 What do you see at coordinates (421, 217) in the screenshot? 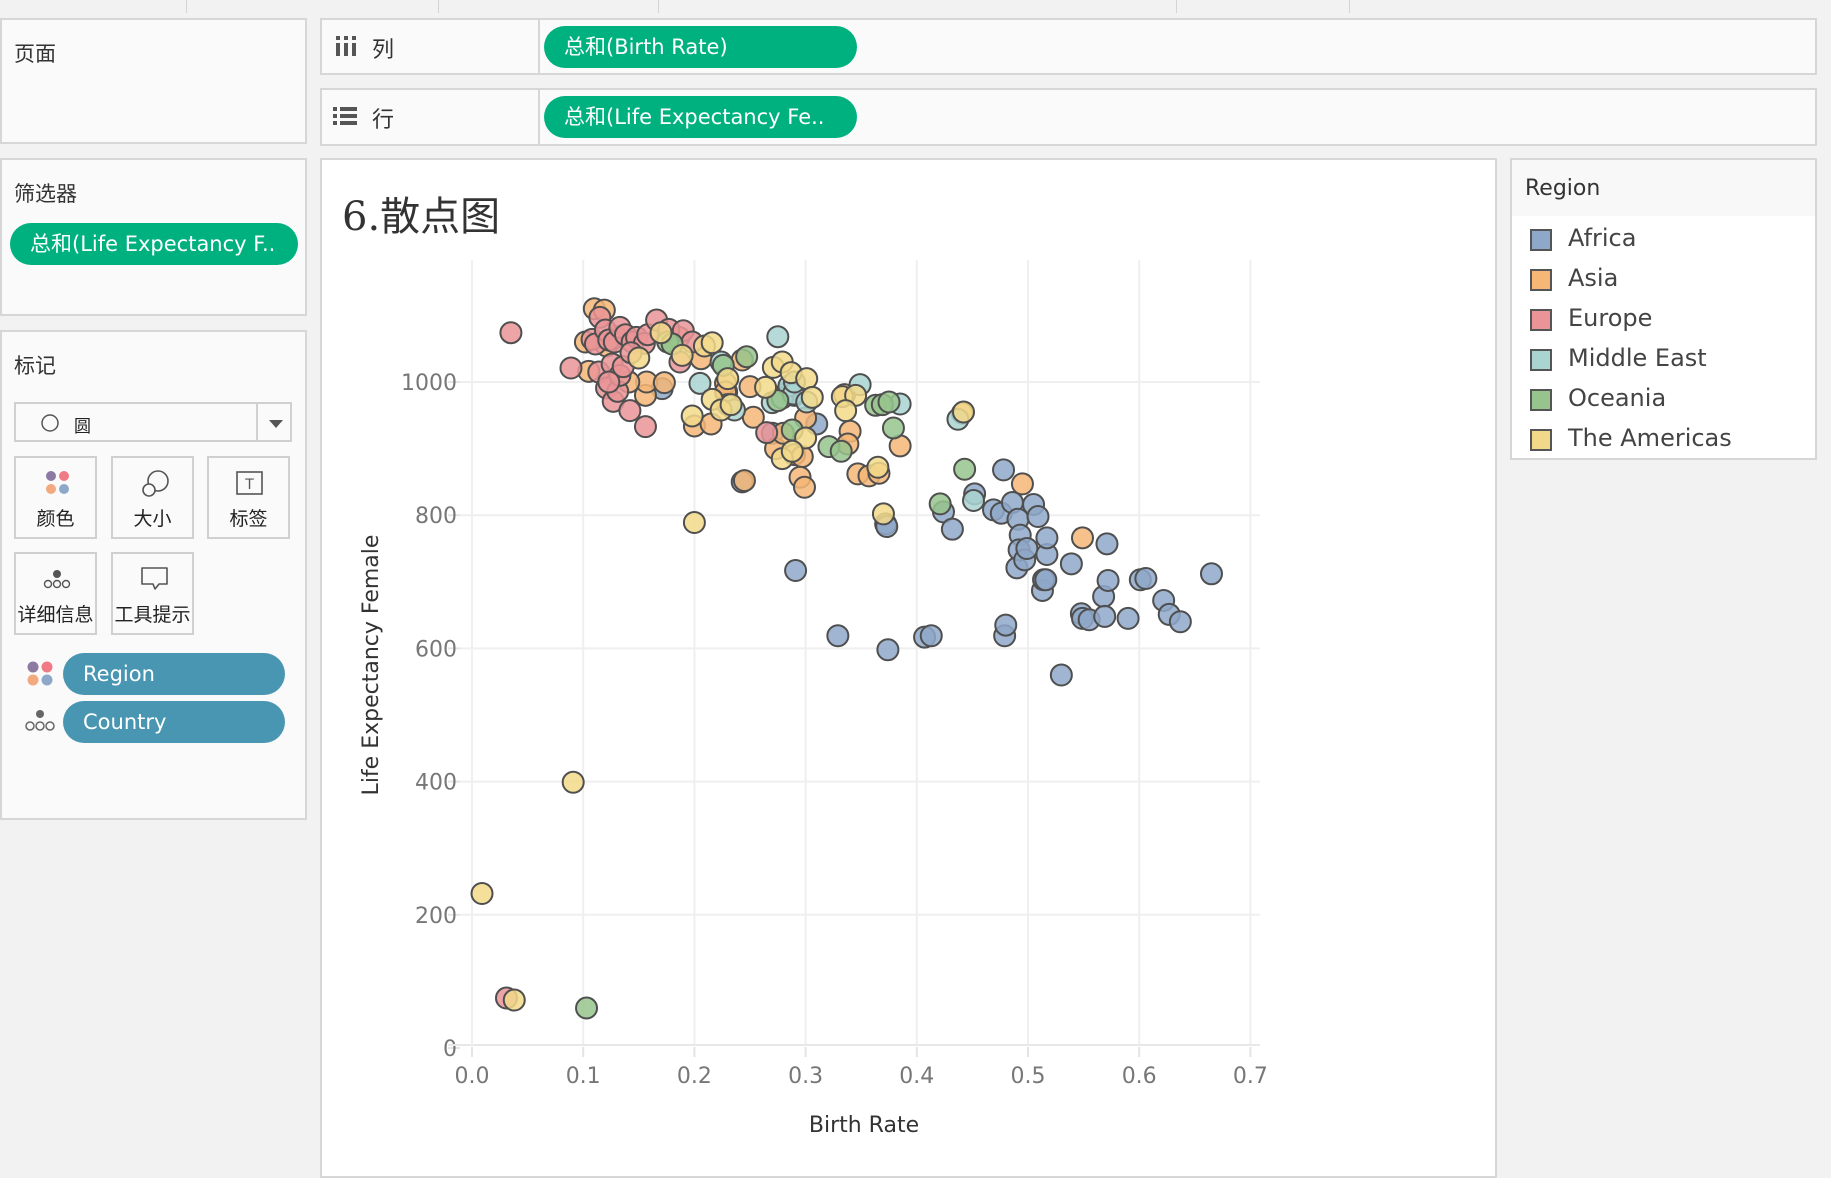
I see `chart-title: 6.散点图` at bounding box center [421, 217].